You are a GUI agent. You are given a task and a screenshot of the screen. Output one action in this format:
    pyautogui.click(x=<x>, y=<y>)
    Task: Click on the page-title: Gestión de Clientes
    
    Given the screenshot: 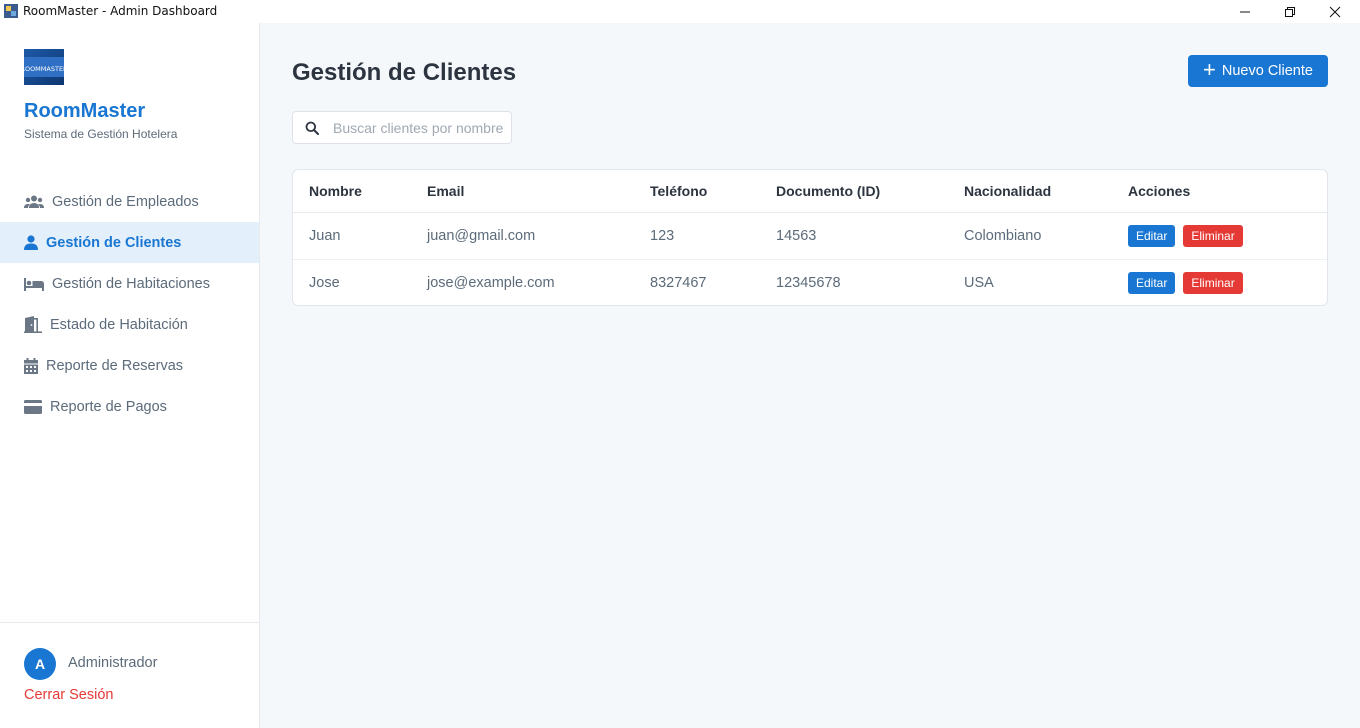 What is the action you would take?
    pyautogui.click(x=404, y=72)
    